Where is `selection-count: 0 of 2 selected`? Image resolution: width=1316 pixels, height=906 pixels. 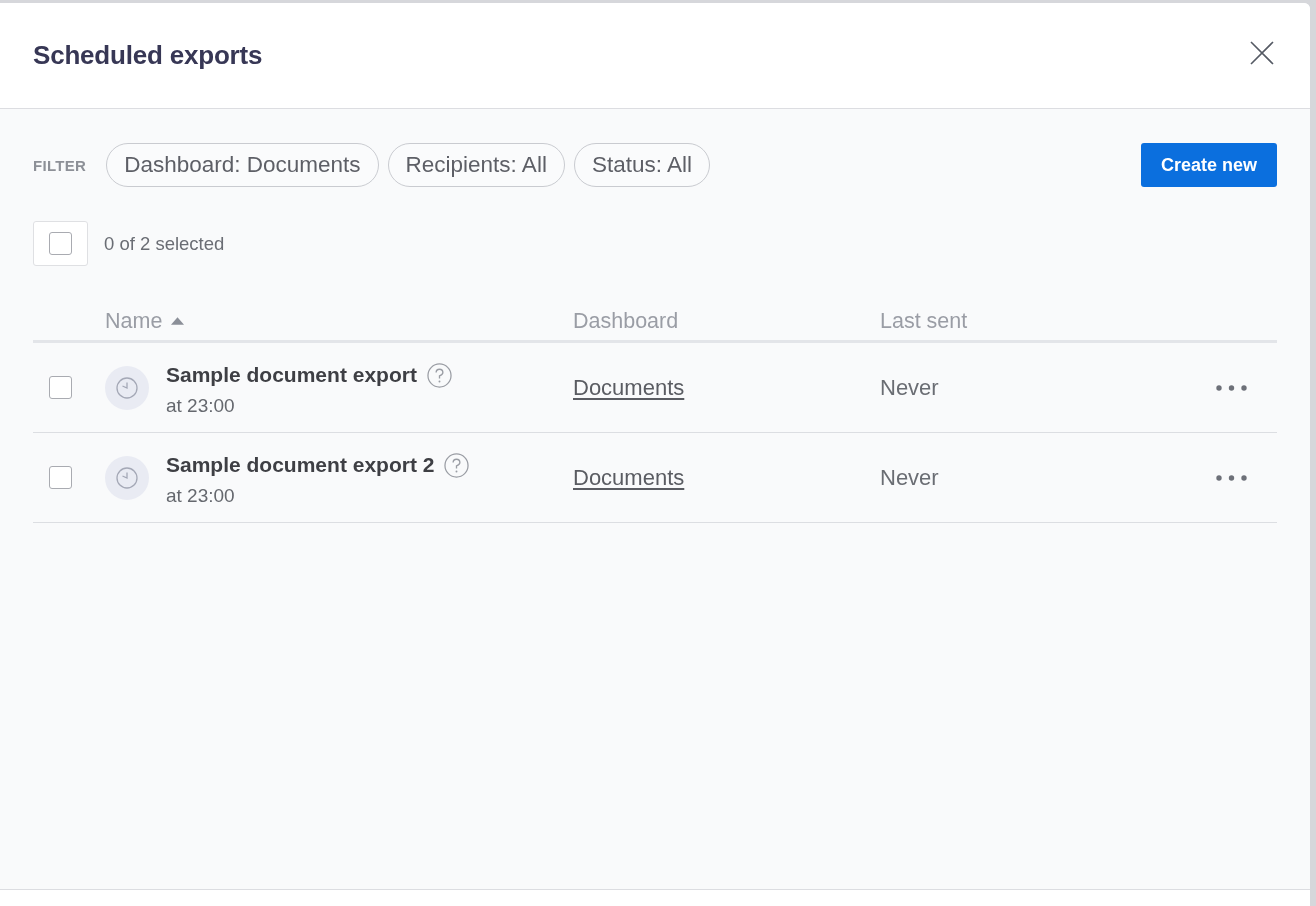
selection-count: 0 of 2 selected is located at coordinates (164, 243).